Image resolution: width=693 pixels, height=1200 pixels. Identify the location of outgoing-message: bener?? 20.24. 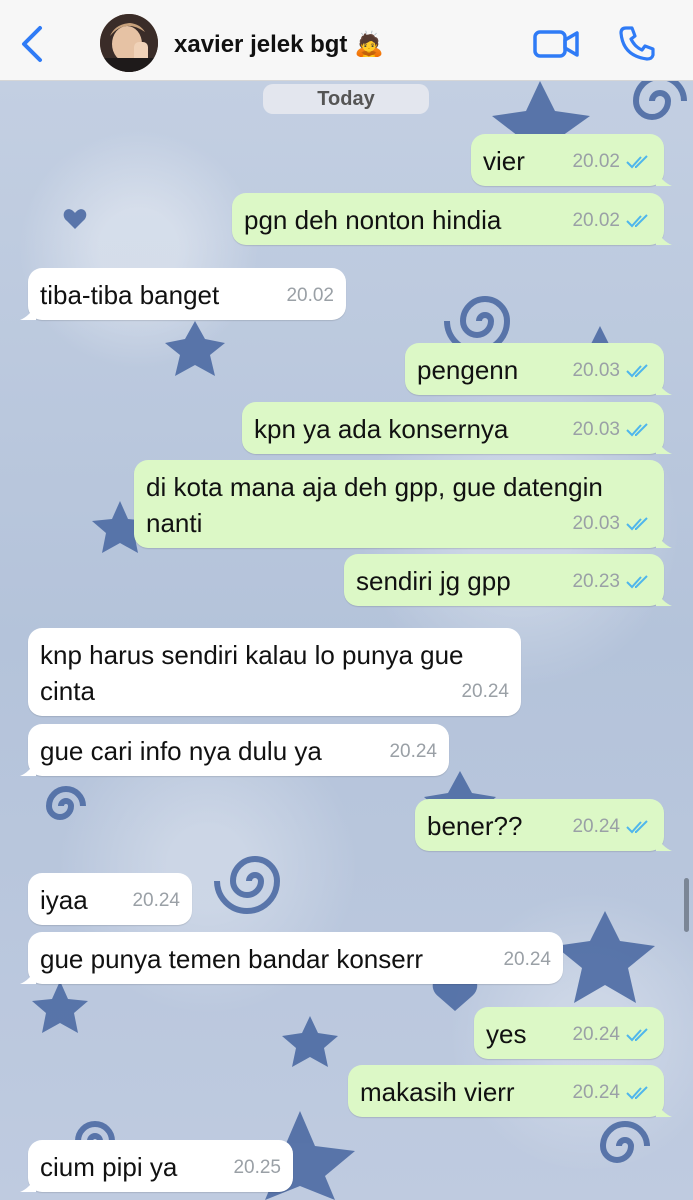
(543, 825).